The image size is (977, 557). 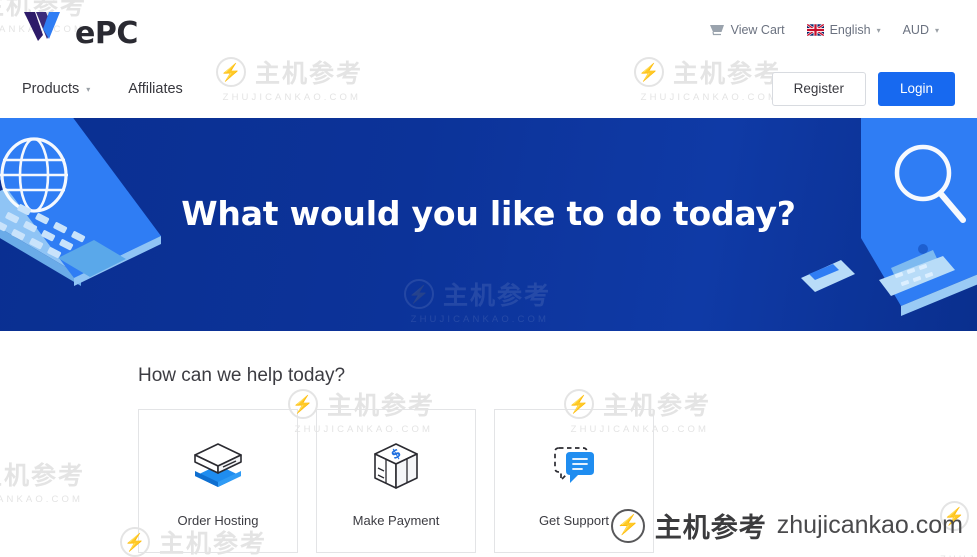 I want to click on card-make-payment-label: Make Payment, so click(x=396, y=520).